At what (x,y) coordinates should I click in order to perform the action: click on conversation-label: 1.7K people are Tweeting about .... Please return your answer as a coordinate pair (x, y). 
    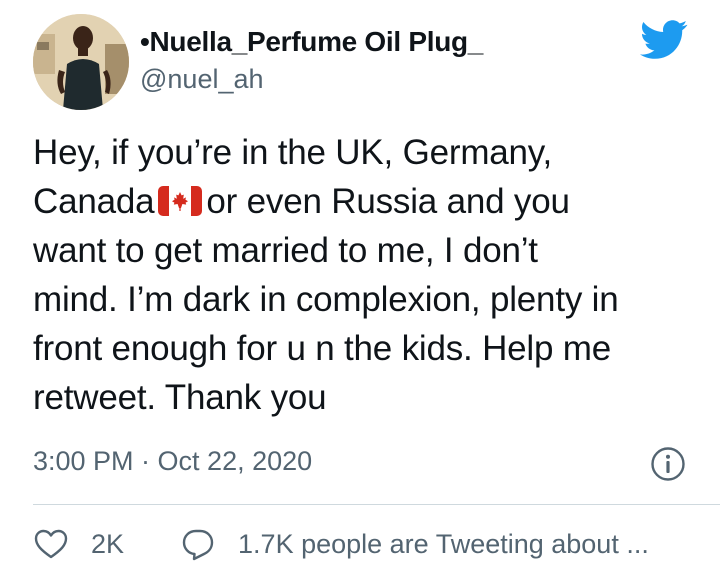
    Looking at the image, I should click on (443, 543).